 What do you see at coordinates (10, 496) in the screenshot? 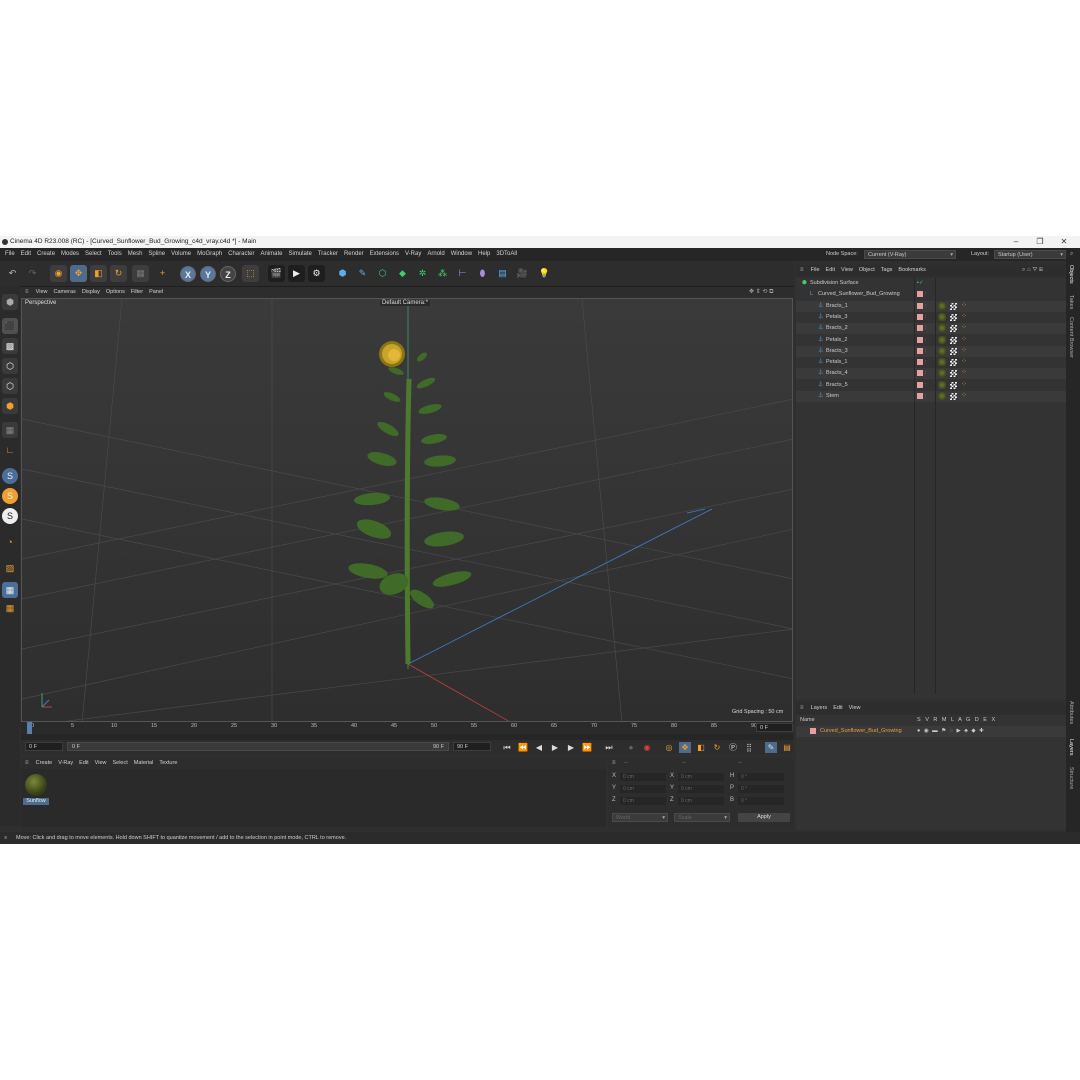
I see `snap-settings-icon: S` at bounding box center [10, 496].